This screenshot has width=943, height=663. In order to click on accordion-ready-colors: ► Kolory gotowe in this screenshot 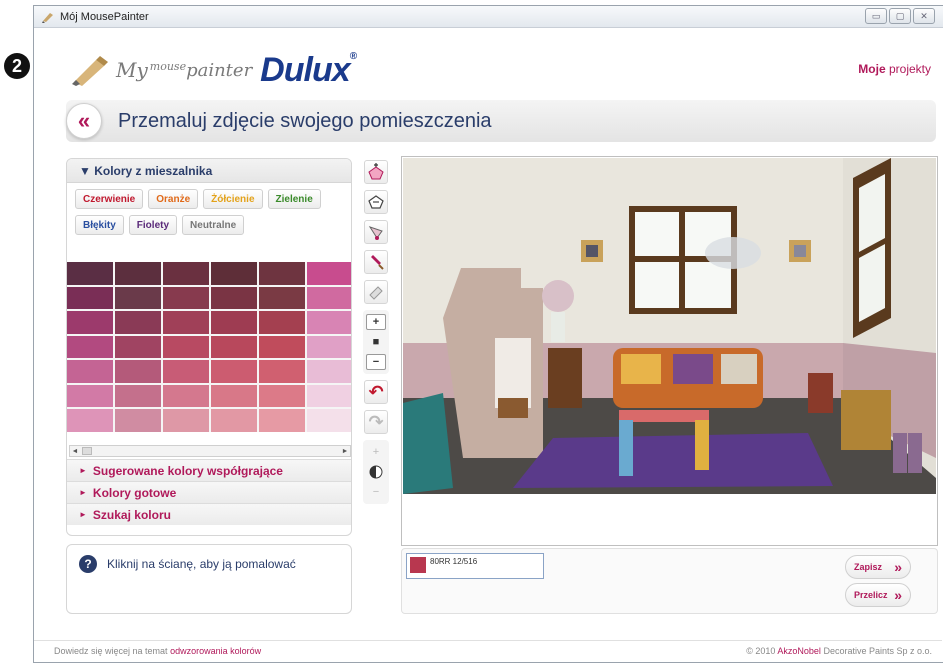, I will do `click(209, 492)`.